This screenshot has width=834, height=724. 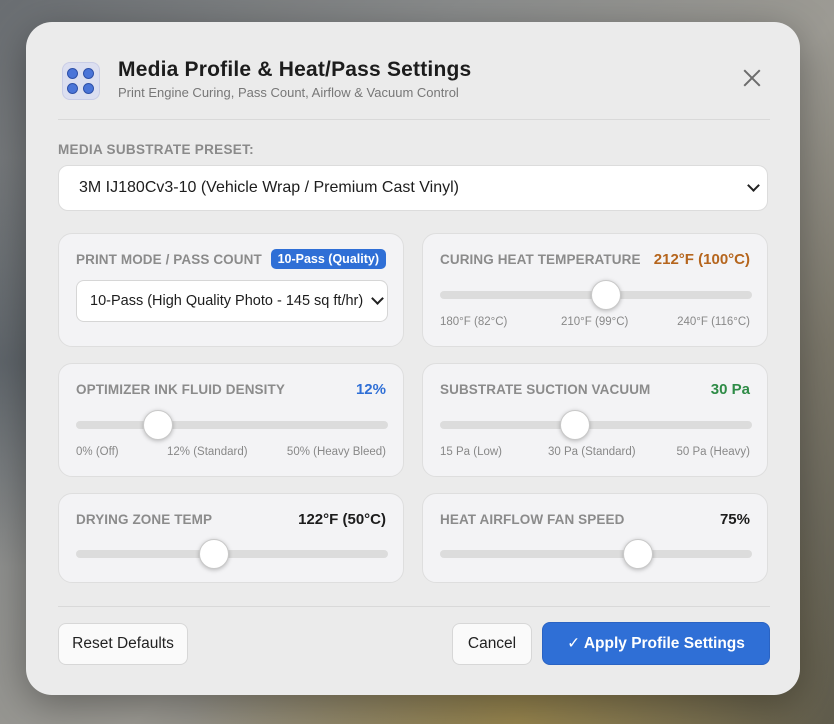 What do you see at coordinates (232, 554) in the screenshot?
I see `drying-zone-slider` at bounding box center [232, 554].